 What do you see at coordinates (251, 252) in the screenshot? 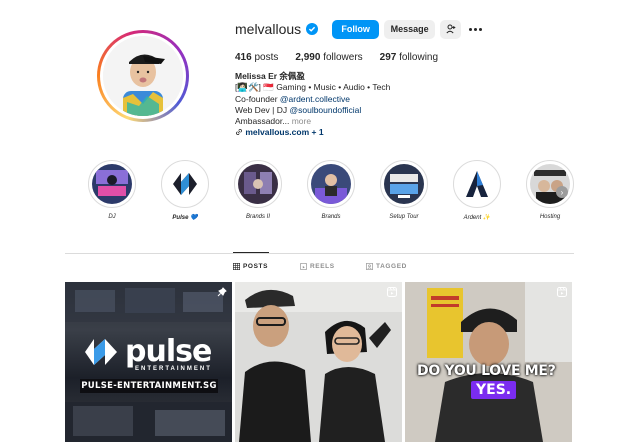
I see `active-tab-indicator` at bounding box center [251, 252].